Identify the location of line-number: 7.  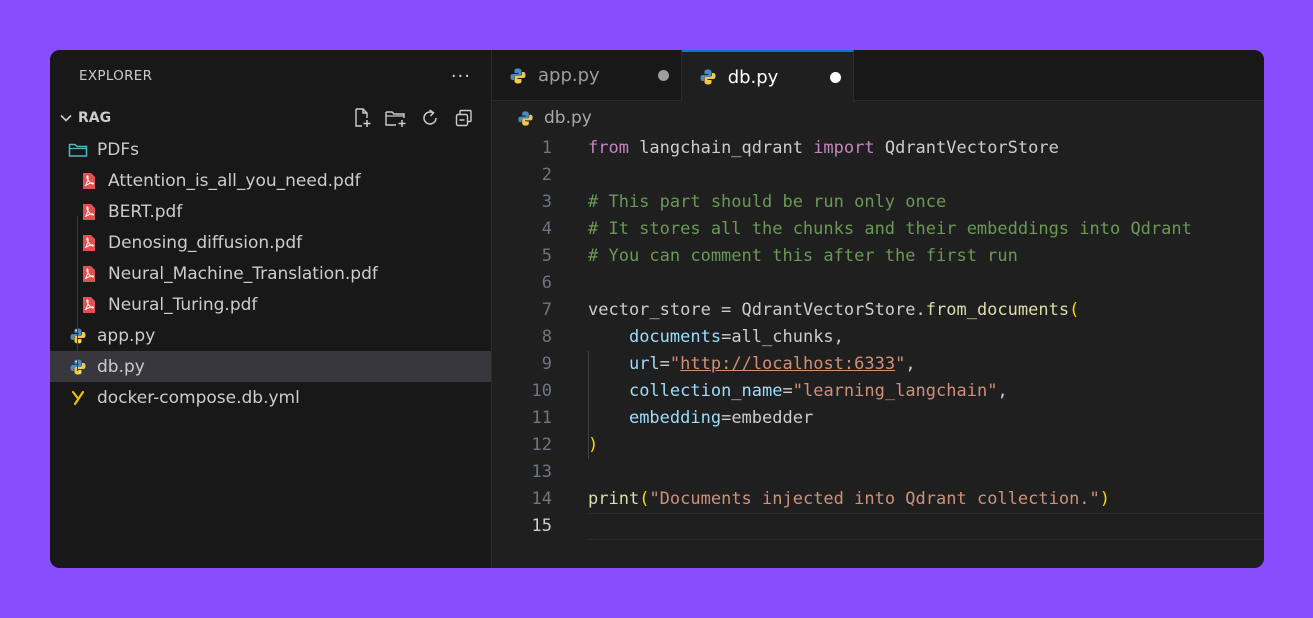
(546, 310).